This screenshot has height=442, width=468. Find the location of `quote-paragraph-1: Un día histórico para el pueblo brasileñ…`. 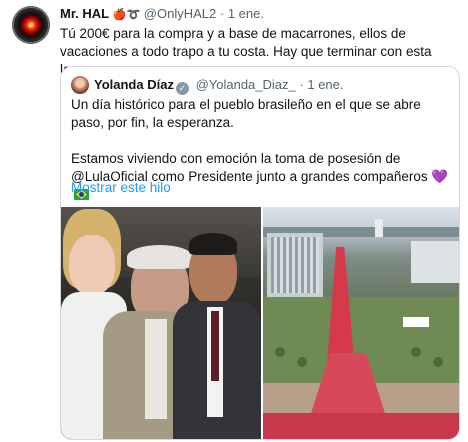

quote-paragraph-1: Un día histórico para el pueblo brasileñ… is located at coordinates (246, 113).